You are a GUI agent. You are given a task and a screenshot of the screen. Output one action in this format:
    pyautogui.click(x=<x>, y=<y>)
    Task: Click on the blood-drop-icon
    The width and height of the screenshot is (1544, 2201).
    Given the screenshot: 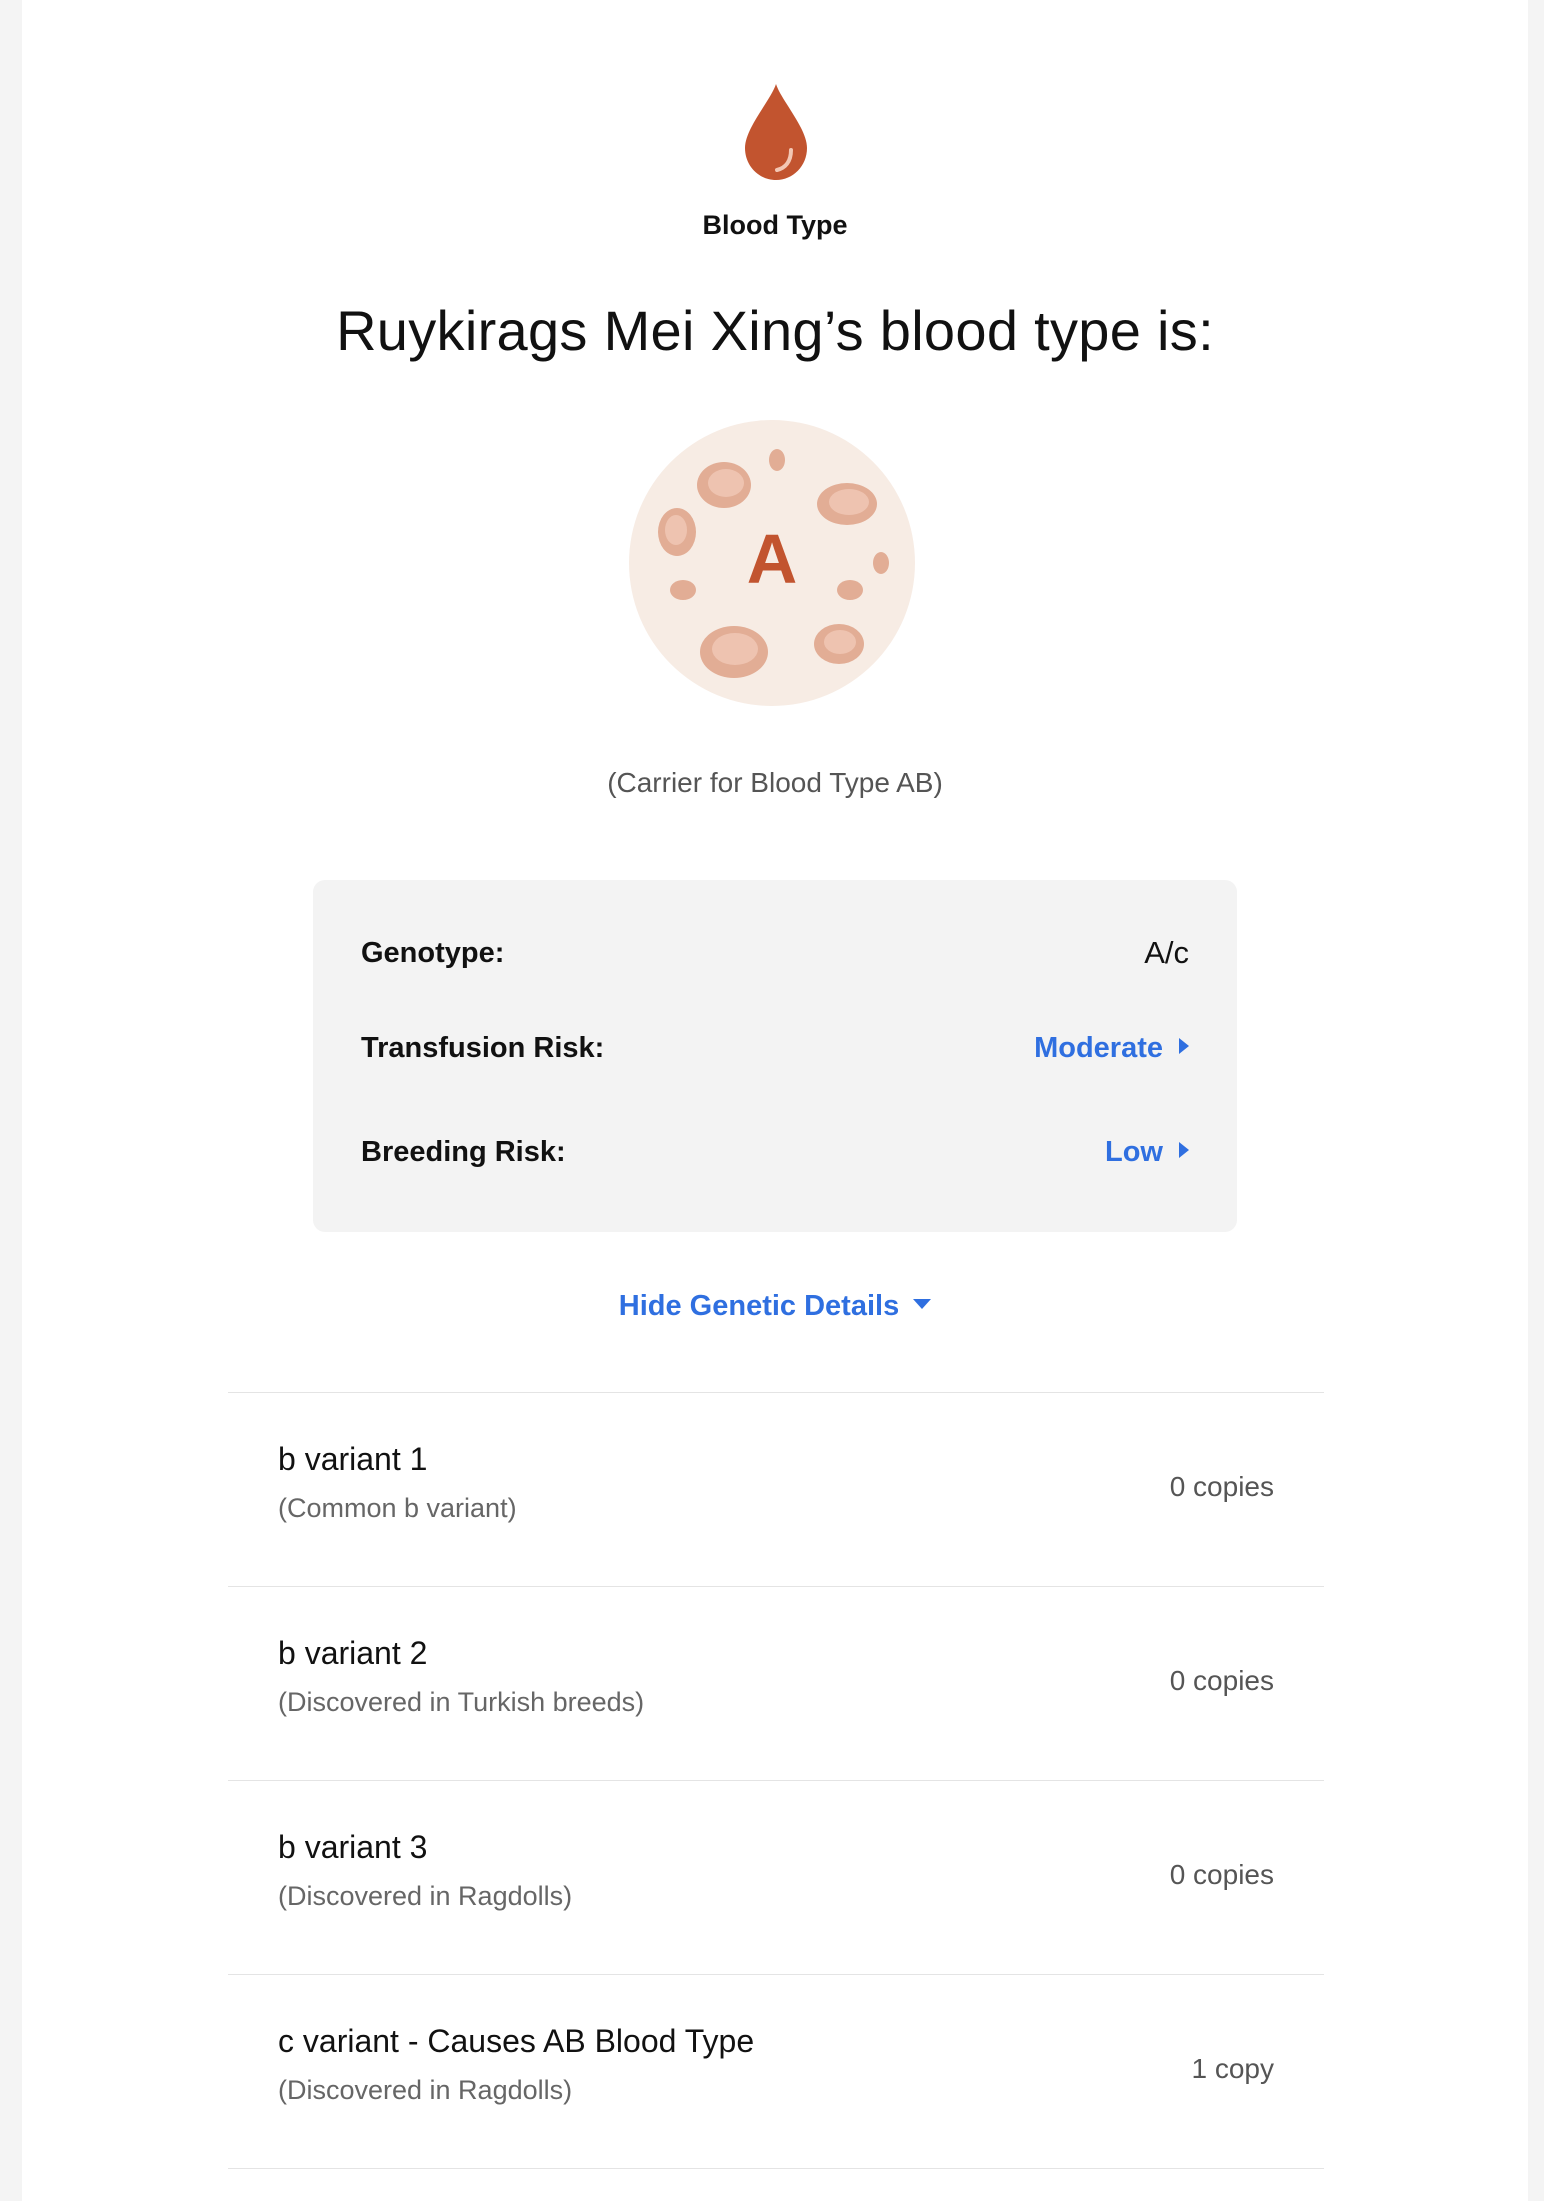 What is the action you would take?
    pyautogui.click(x=776, y=132)
    